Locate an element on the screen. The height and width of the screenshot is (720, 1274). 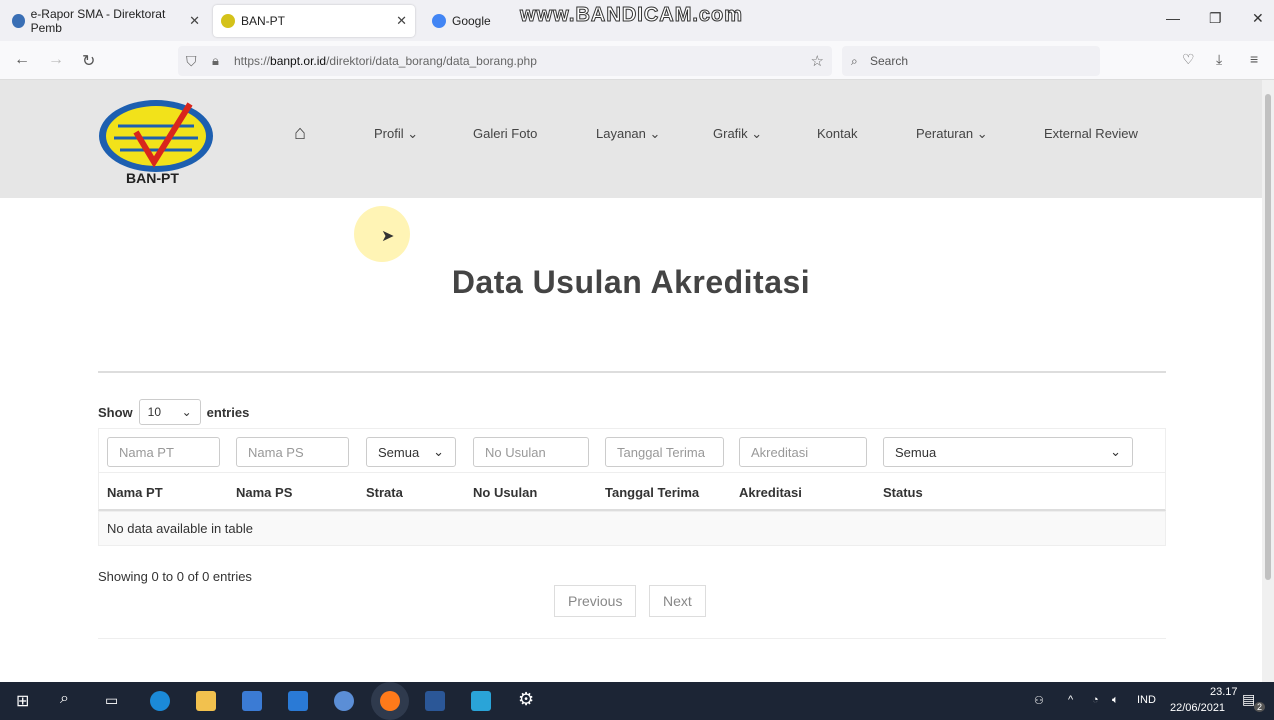
shield-icon: ⛉ is located at coordinates (191, 60).